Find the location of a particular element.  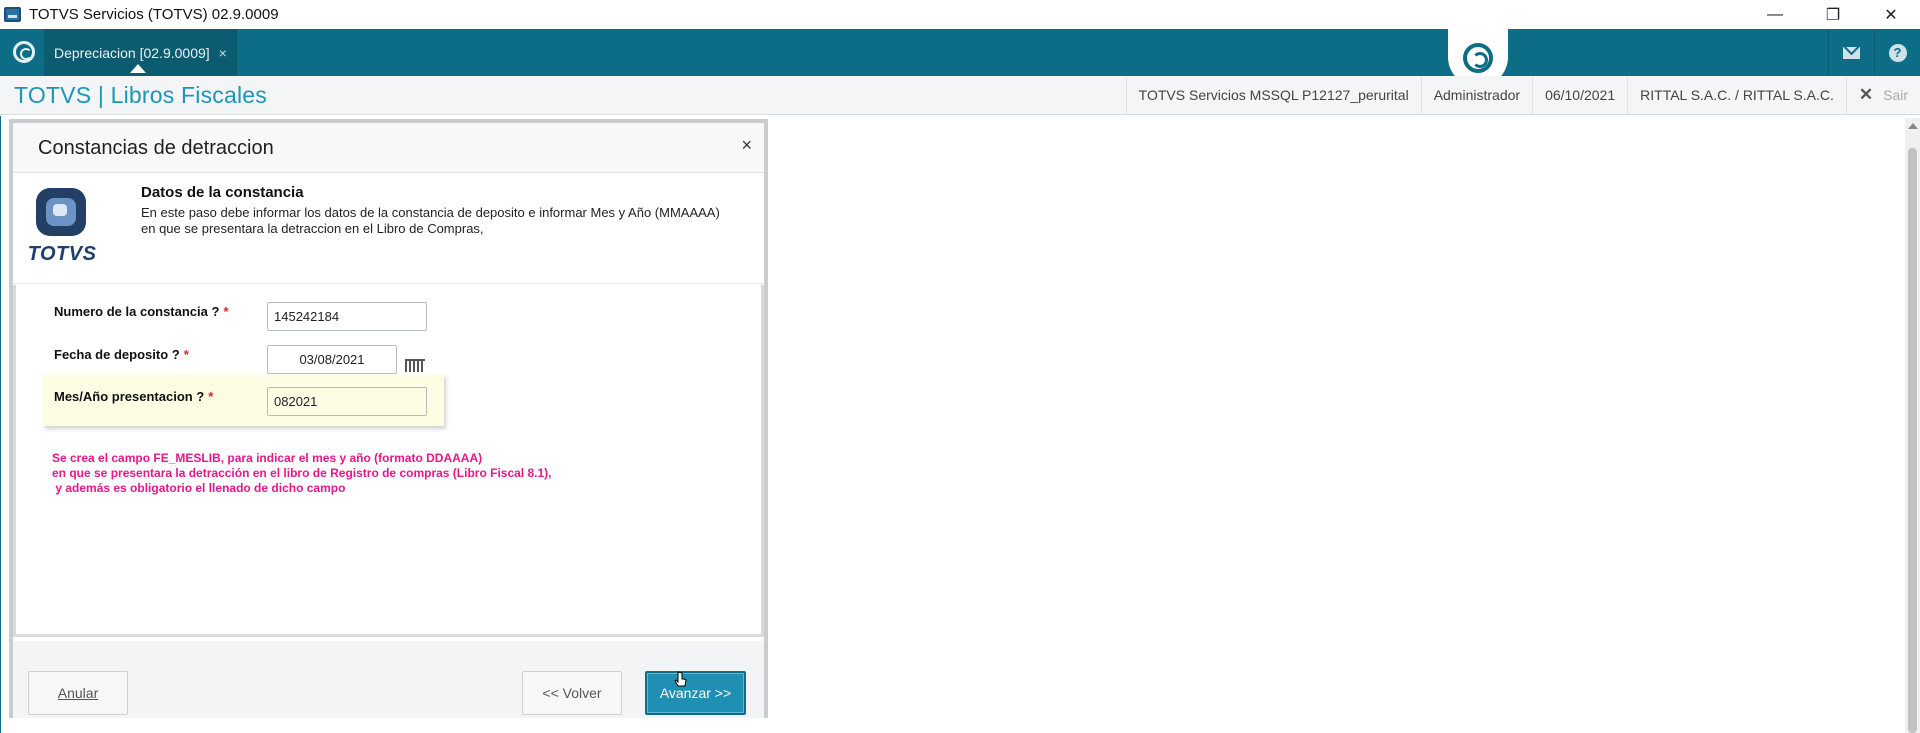

window-controls: — ❐ ✕ is located at coordinates (1833, 14).